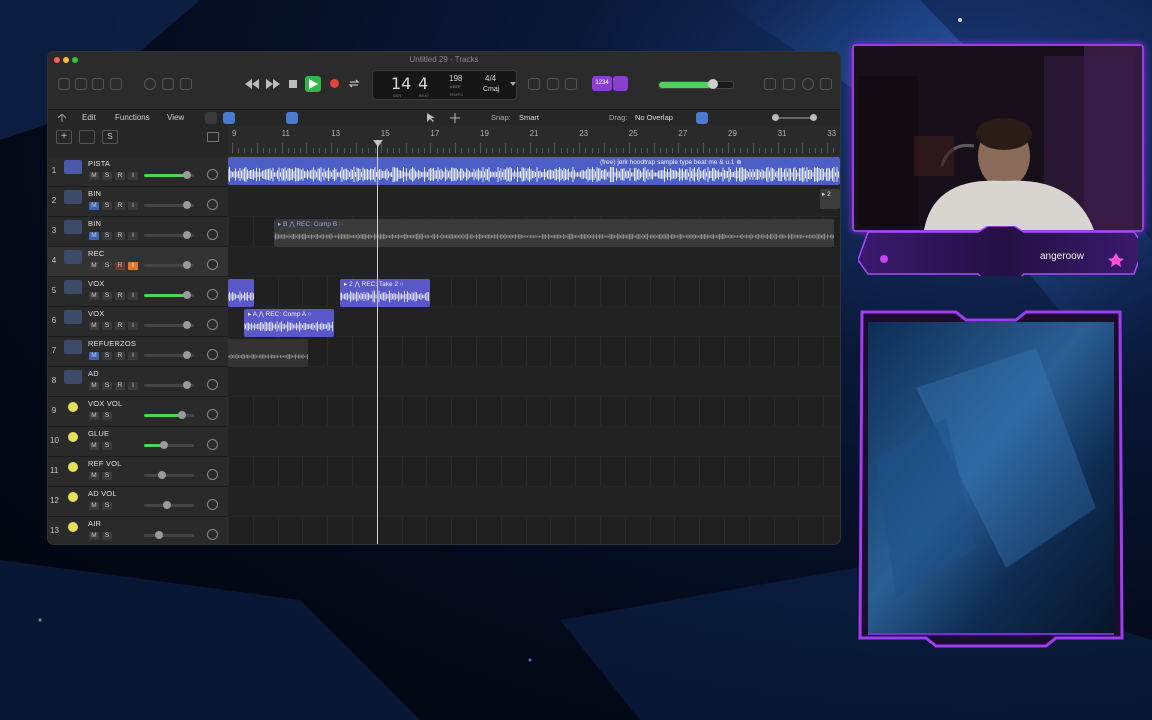  I want to click on notepad-icon, so click(789, 84).